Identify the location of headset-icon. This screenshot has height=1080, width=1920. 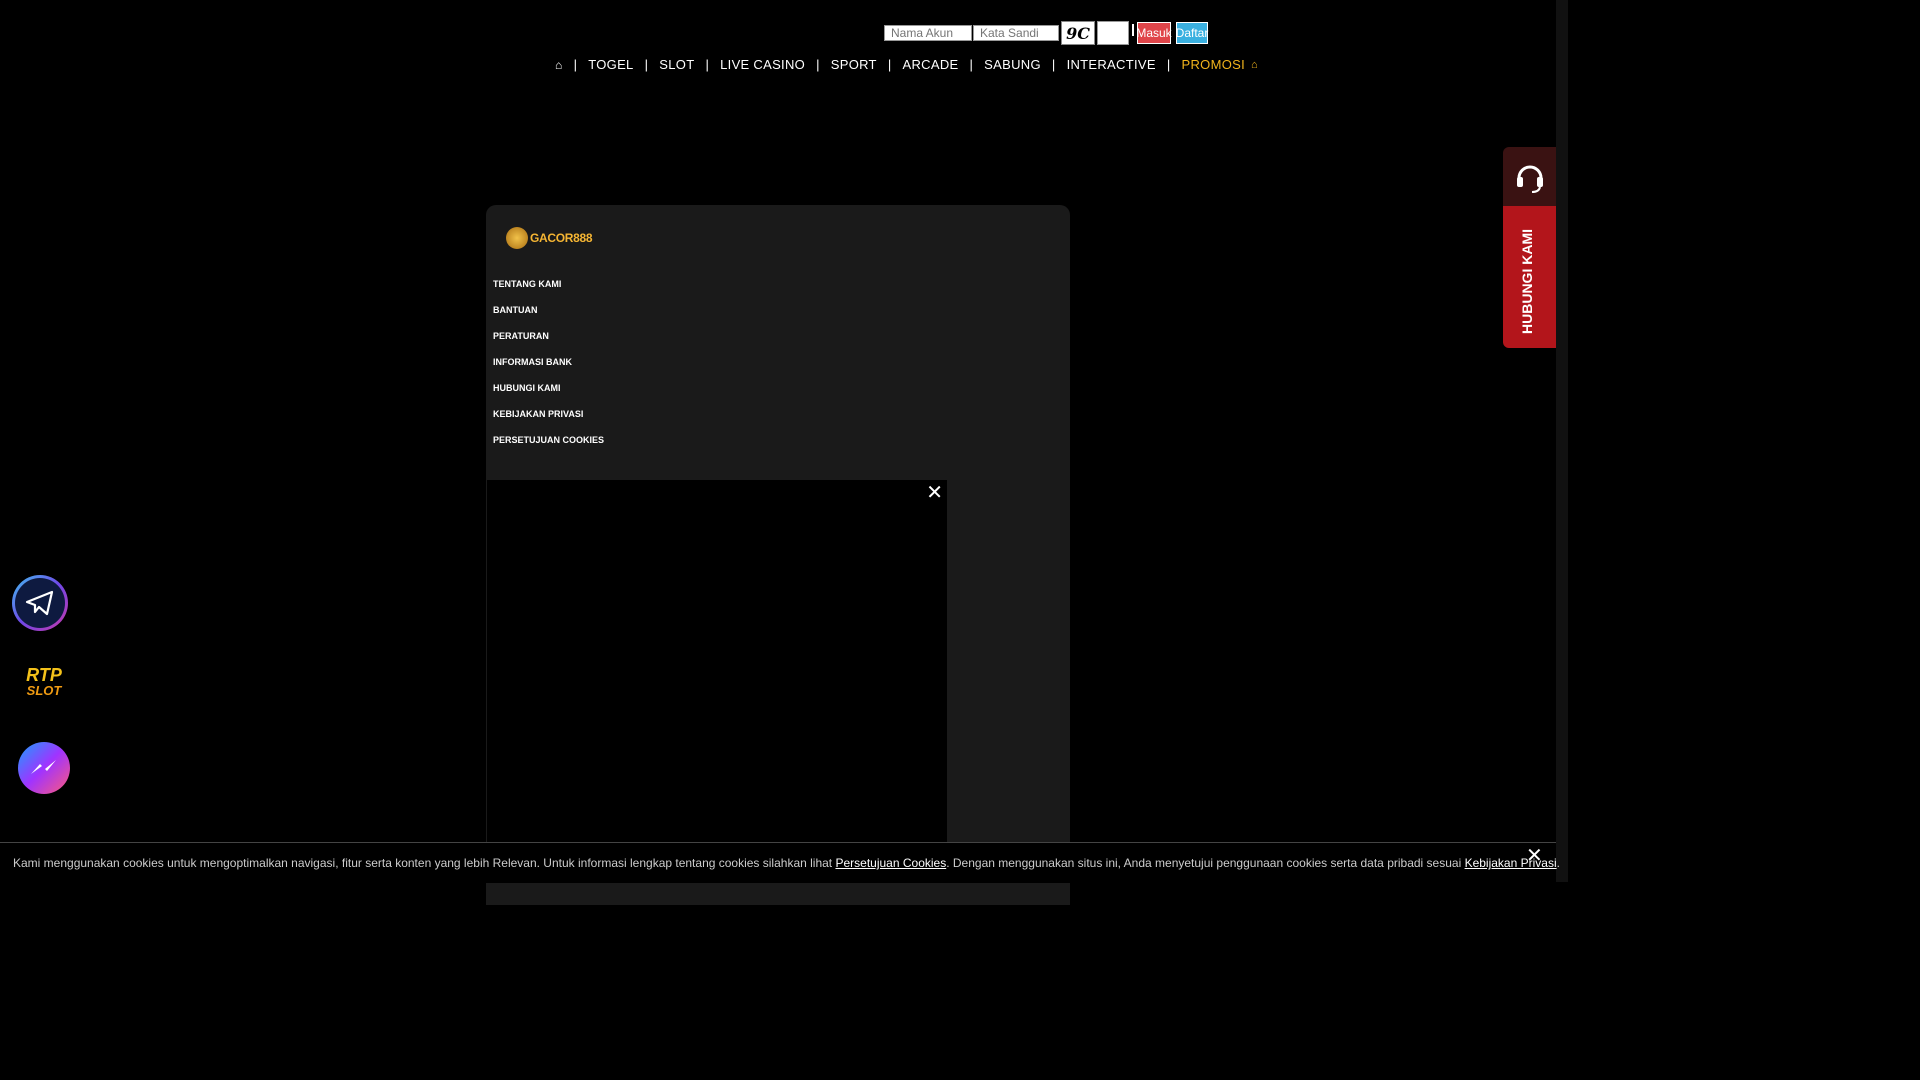
(1529, 176).